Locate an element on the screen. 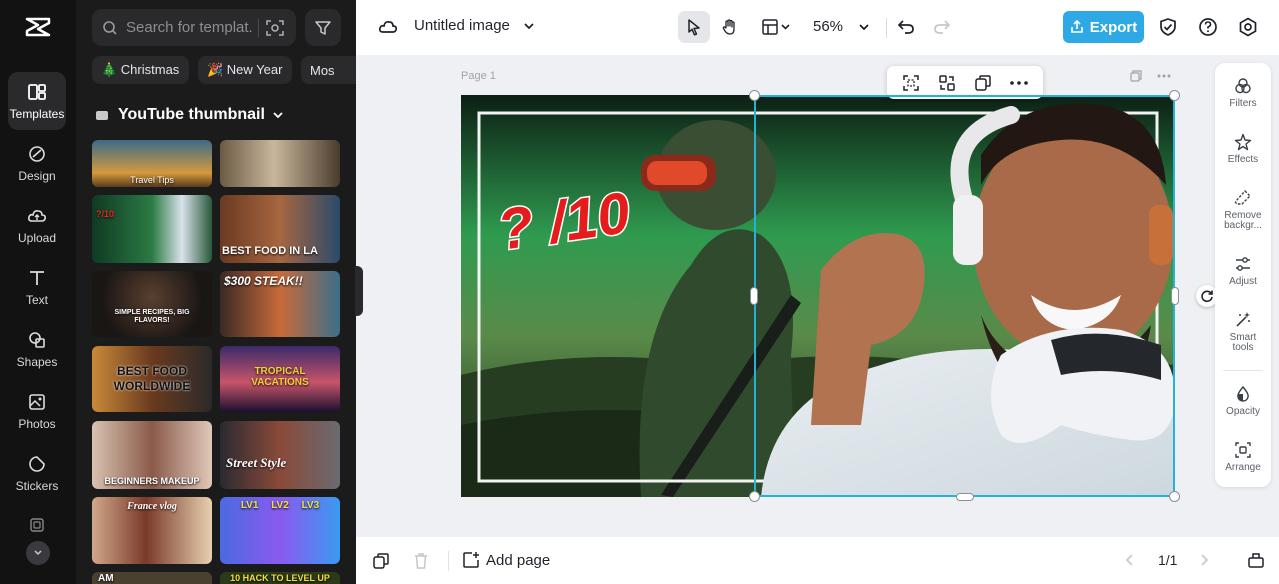 This screenshot has width=1279, height=584. template-thumb: BEST FOOD WORLDWIDE is located at coordinates (152, 379).